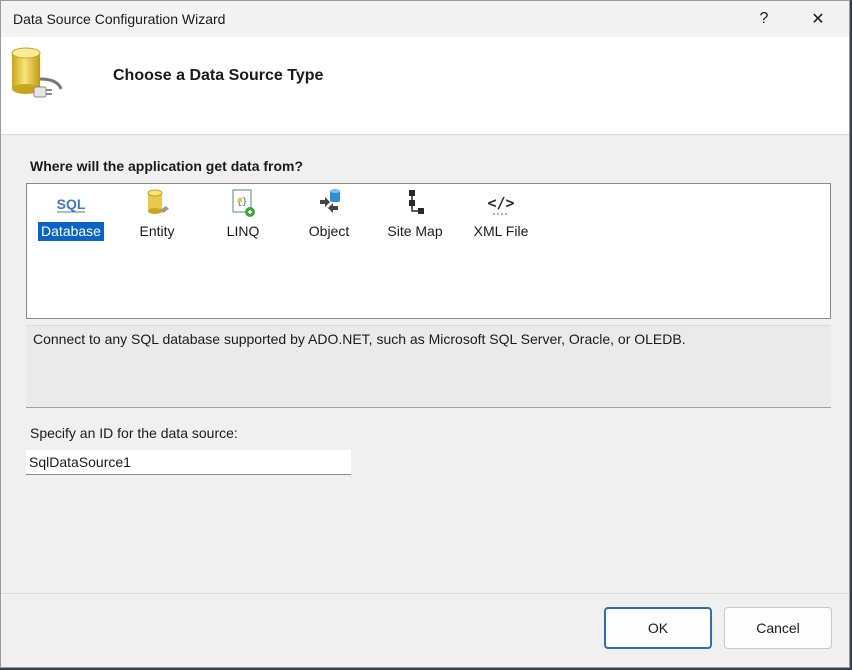  What do you see at coordinates (157, 231) in the screenshot?
I see `data-source-type-label: Entity` at bounding box center [157, 231].